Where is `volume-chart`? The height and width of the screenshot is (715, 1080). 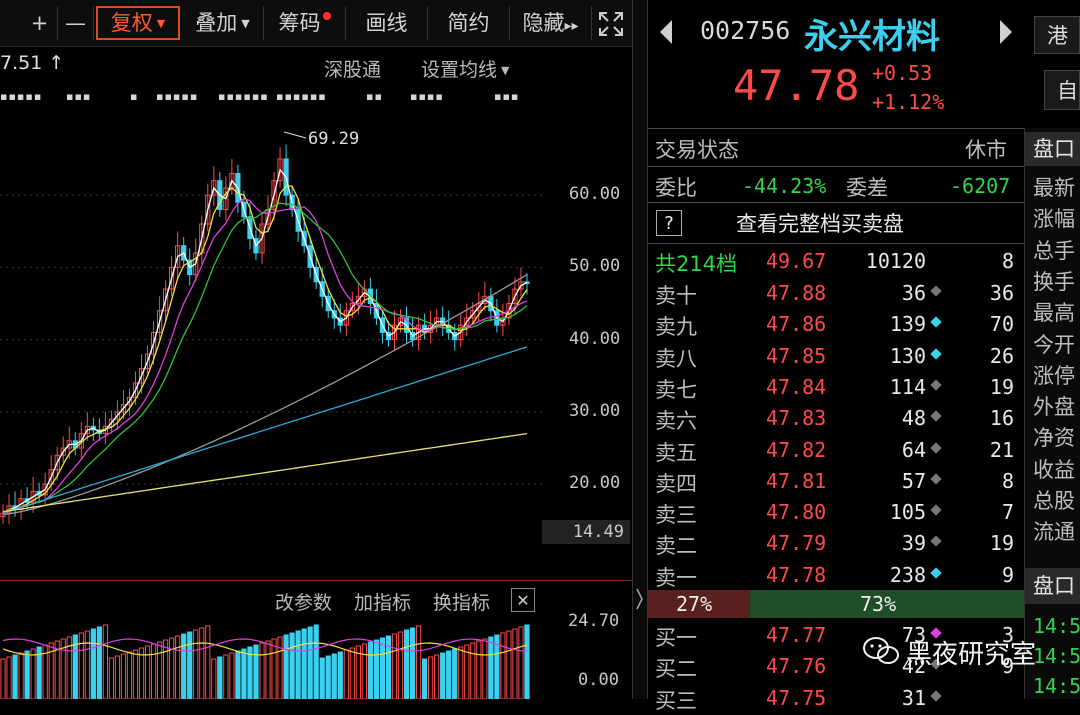
volume-chart is located at coordinates (272, 658).